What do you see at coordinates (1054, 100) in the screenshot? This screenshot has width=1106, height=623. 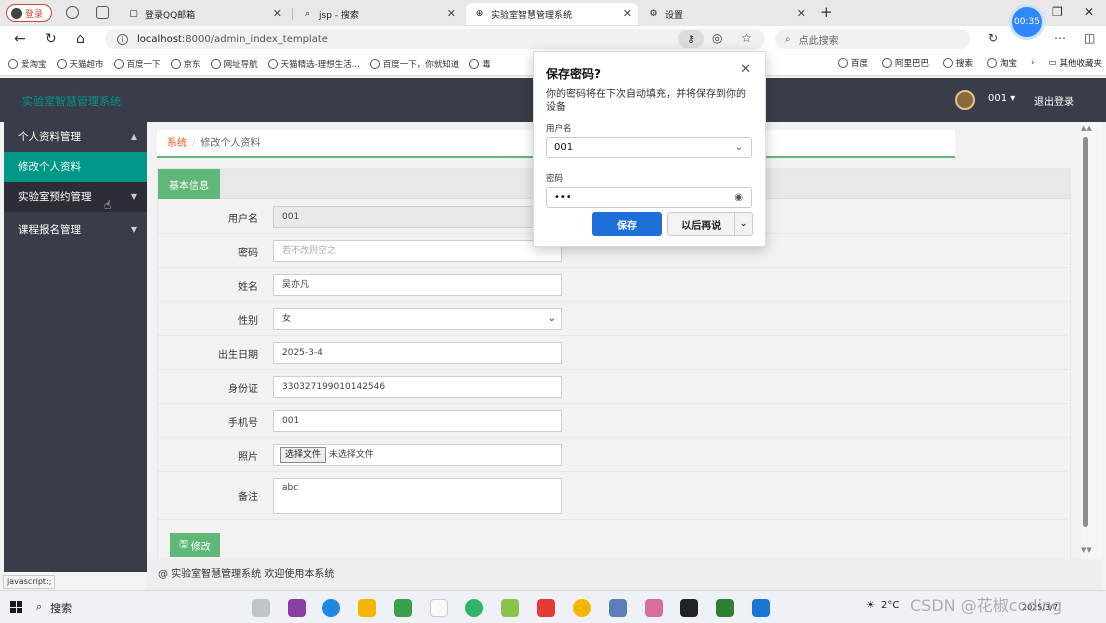 I see `logout-link: 退出登录` at bounding box center [1054, 100].